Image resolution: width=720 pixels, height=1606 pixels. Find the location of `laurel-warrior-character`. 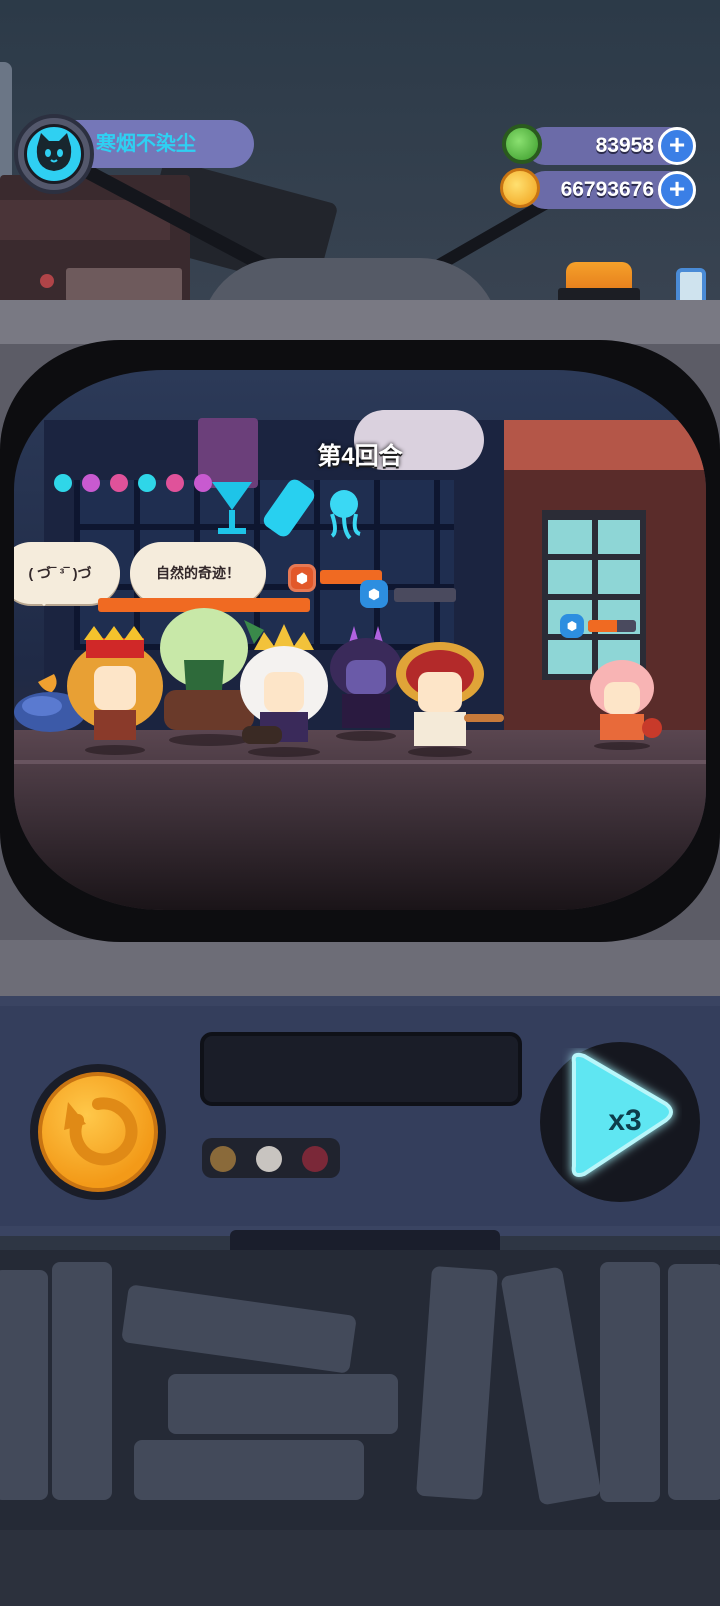

laurel-warrior-character is located at coordinates (449, 697).